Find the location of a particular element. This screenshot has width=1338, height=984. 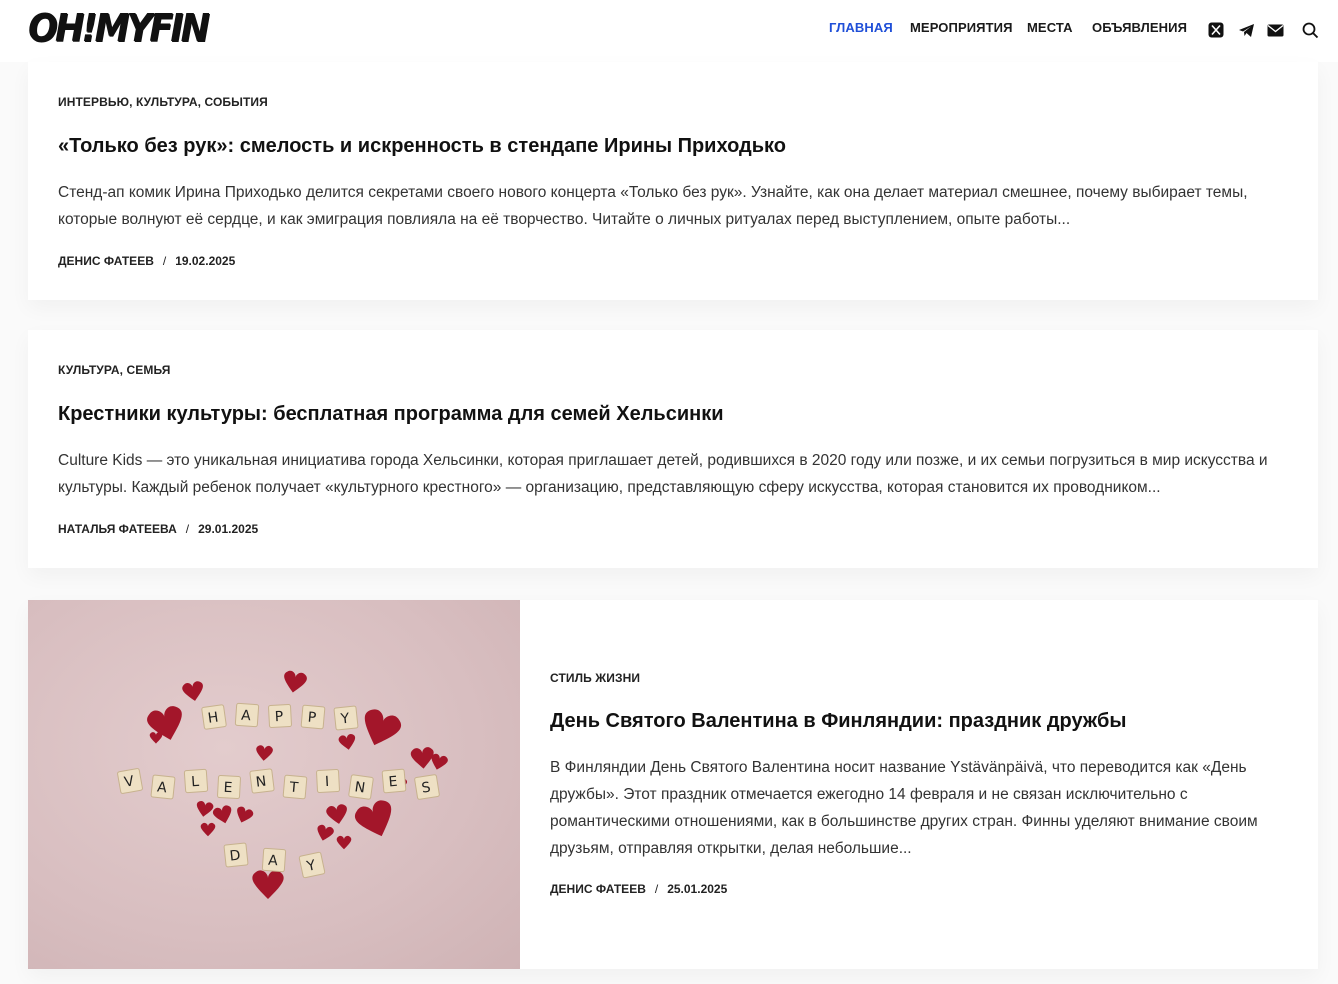

post-categories: КУЛЬТУРА, СЕМЬЯ is located at coordinates (114, 370).